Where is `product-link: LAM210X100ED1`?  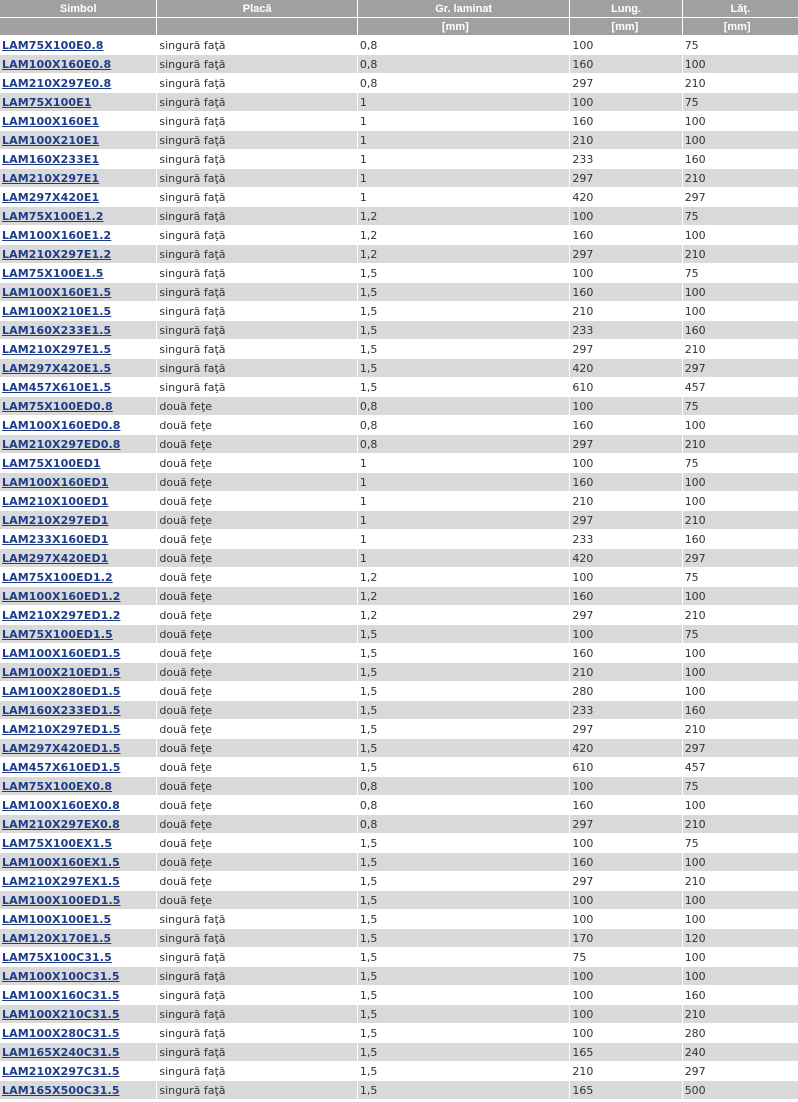
product-link: LAM210X100ED1 is located at coordinates (55, 501).